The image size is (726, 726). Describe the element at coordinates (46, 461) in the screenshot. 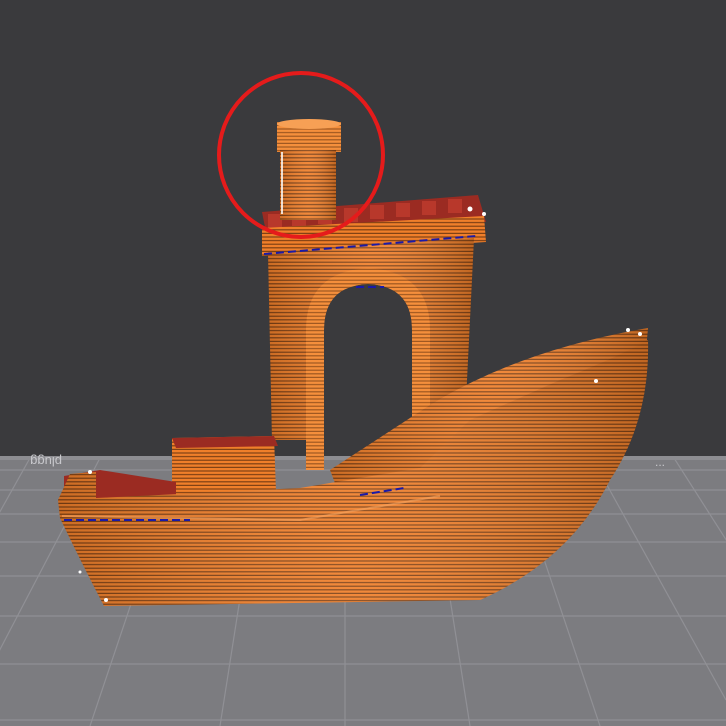

I see `bed-edge-label: plugg` at that location.